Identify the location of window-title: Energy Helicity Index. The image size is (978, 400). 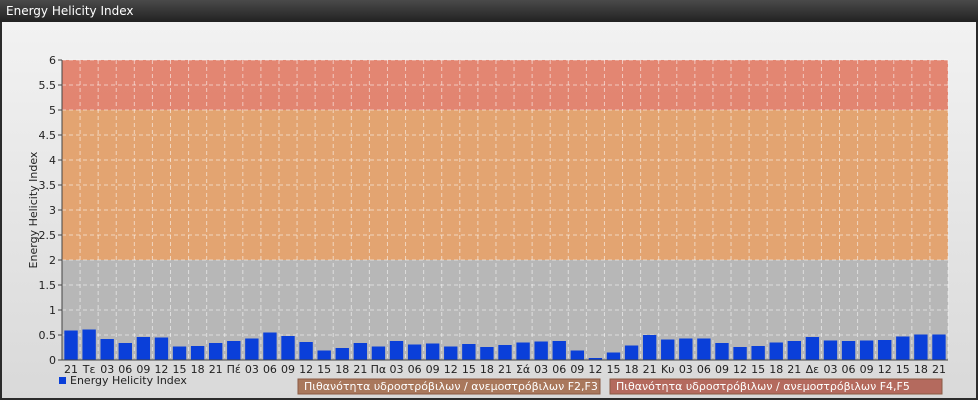
(489, 11).